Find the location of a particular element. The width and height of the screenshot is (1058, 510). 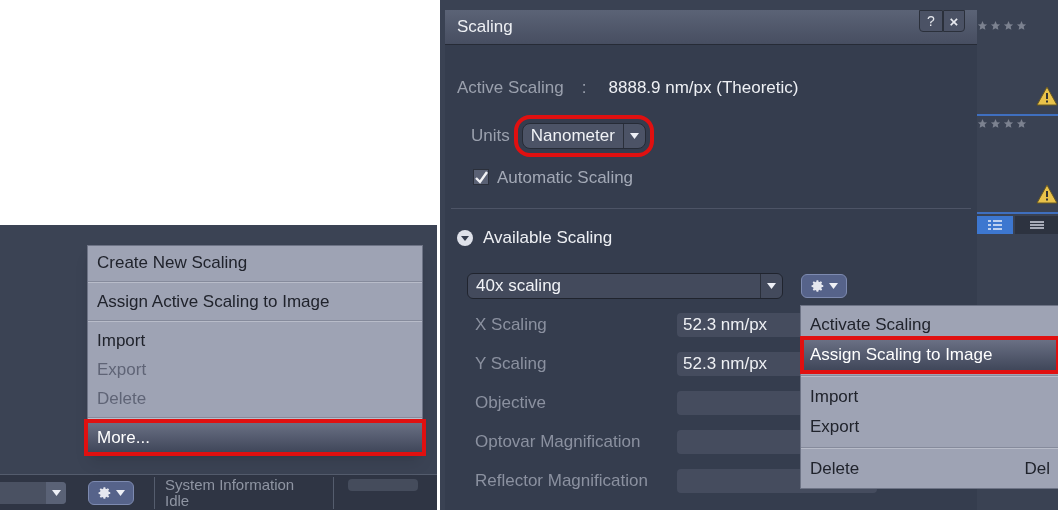

field-label: Y Scaling is located at coordinates (511, 363).